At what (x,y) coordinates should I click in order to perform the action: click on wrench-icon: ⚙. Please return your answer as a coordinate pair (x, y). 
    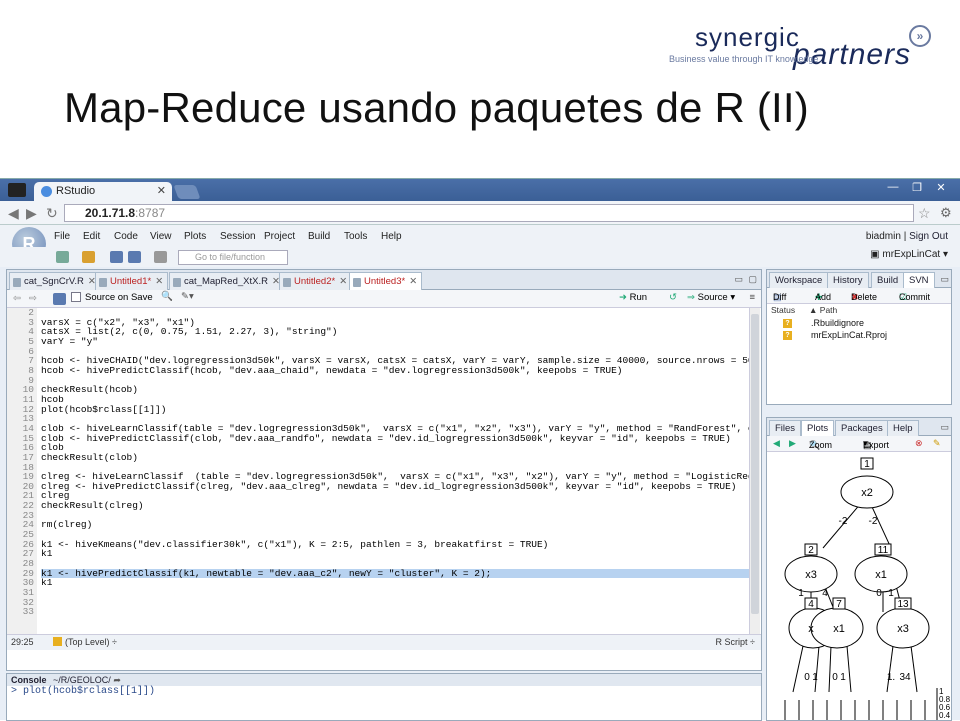
    Looking at the image, I should click on (946, 213).